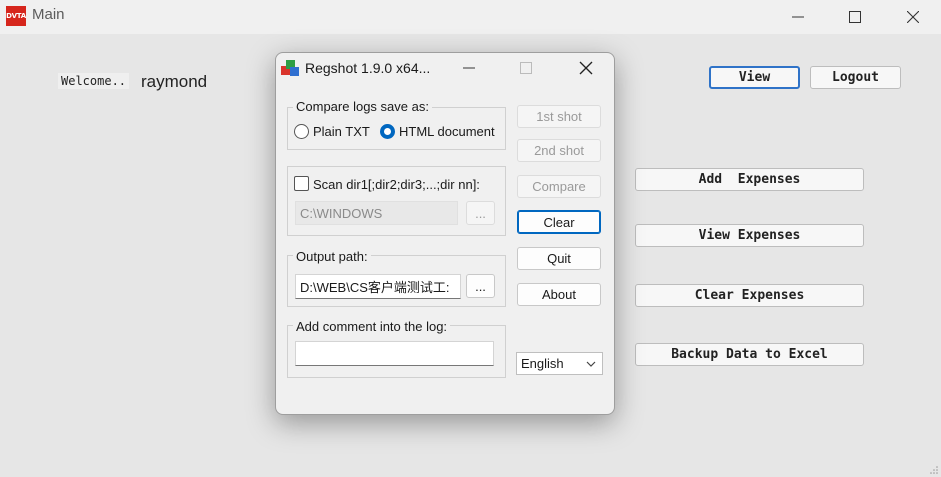 The width and height of the screenshot is (941, 477). Describe the element at coordinates (542, 363) in the screenshot. I see `language-value: English` at that location.